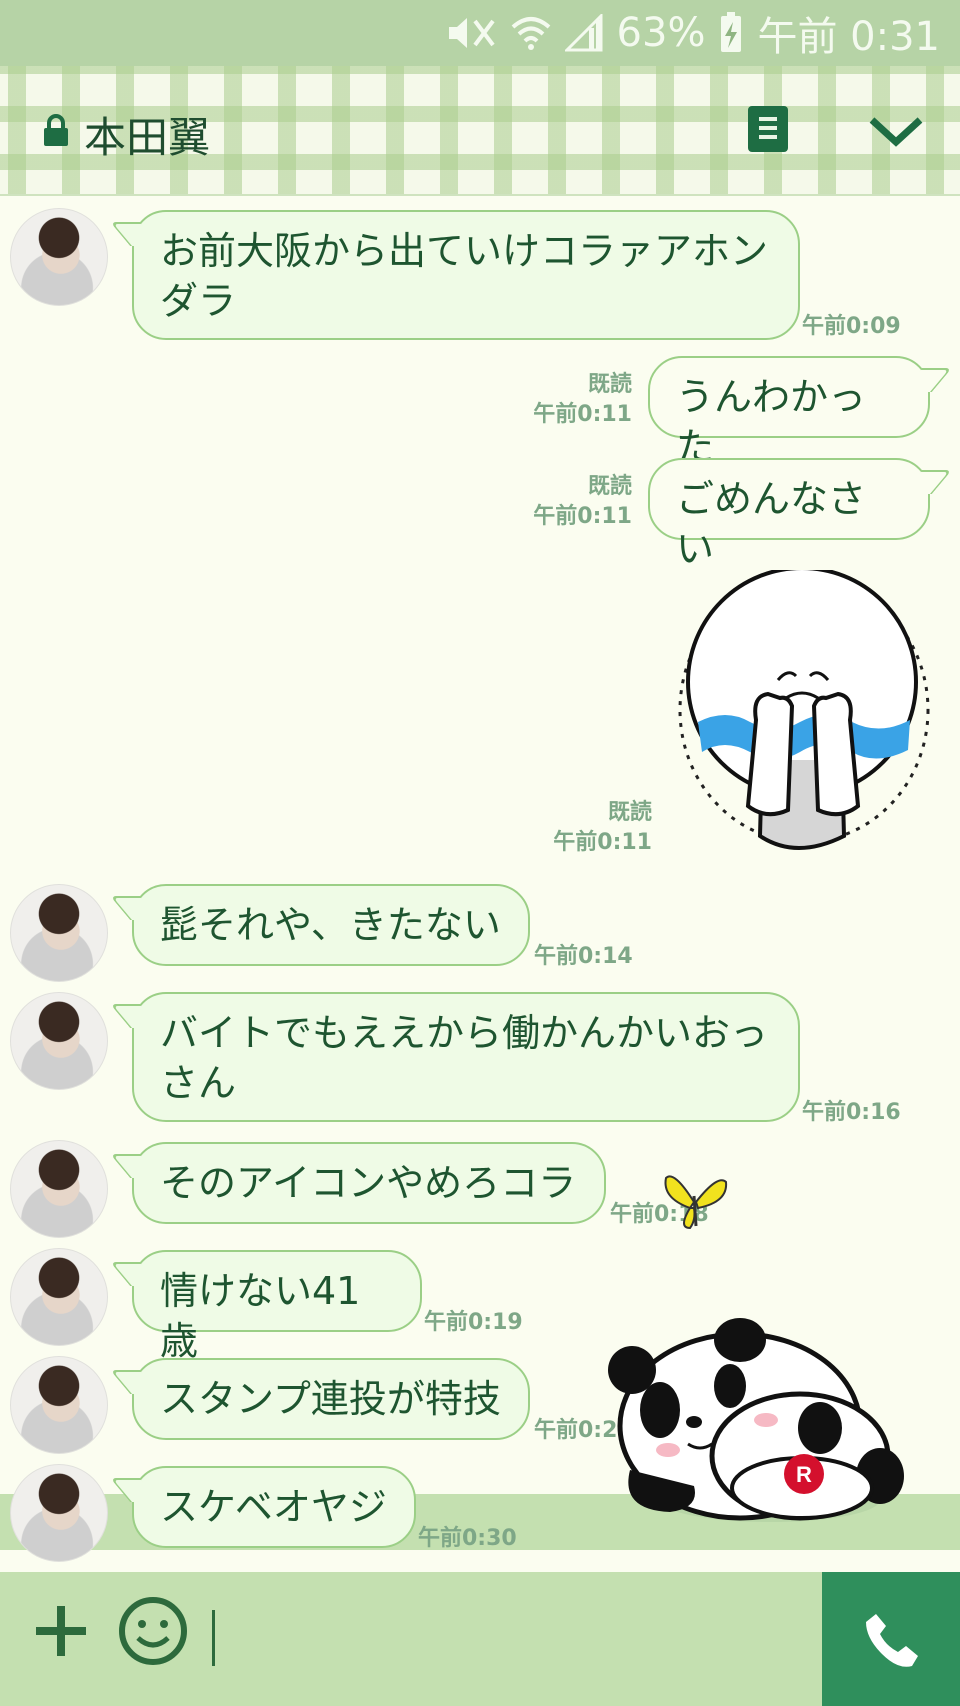 The height and width of the screenshot is (1706, 960). I want to click on message-time: 午前0:30, so click(467, 1538).